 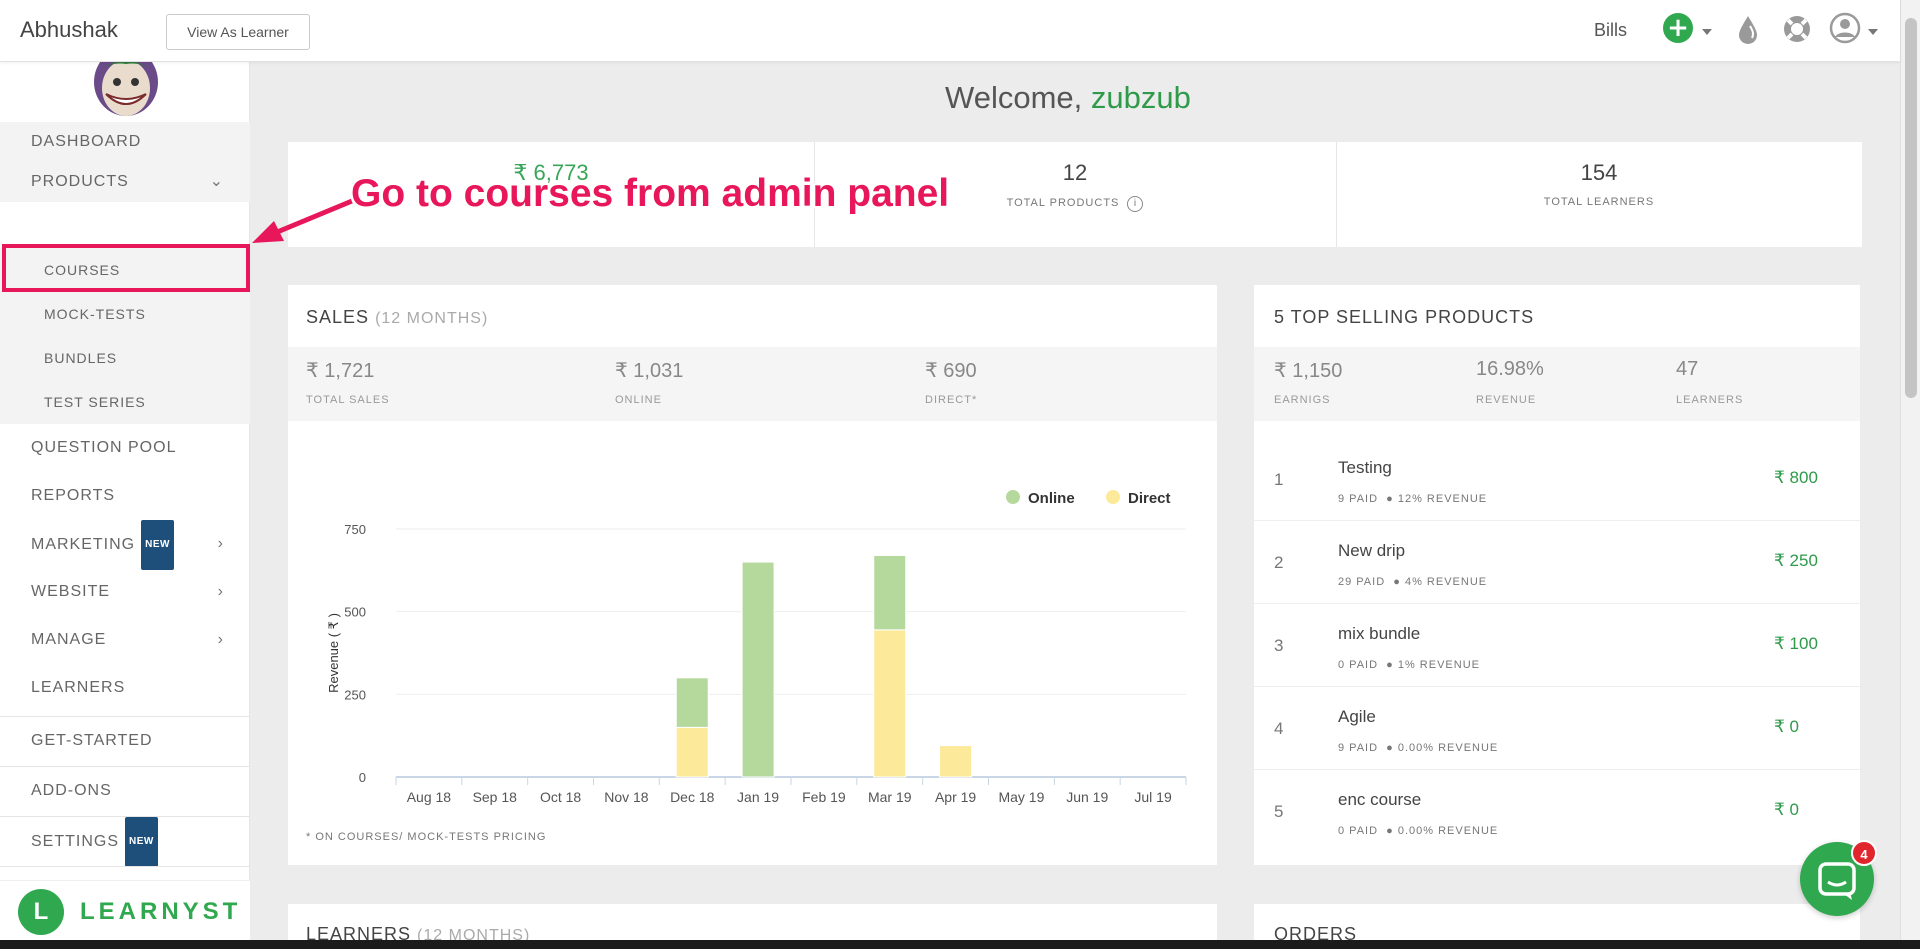 I want to click on revenue-label: REVENUE, so click(x=1506, y=400).